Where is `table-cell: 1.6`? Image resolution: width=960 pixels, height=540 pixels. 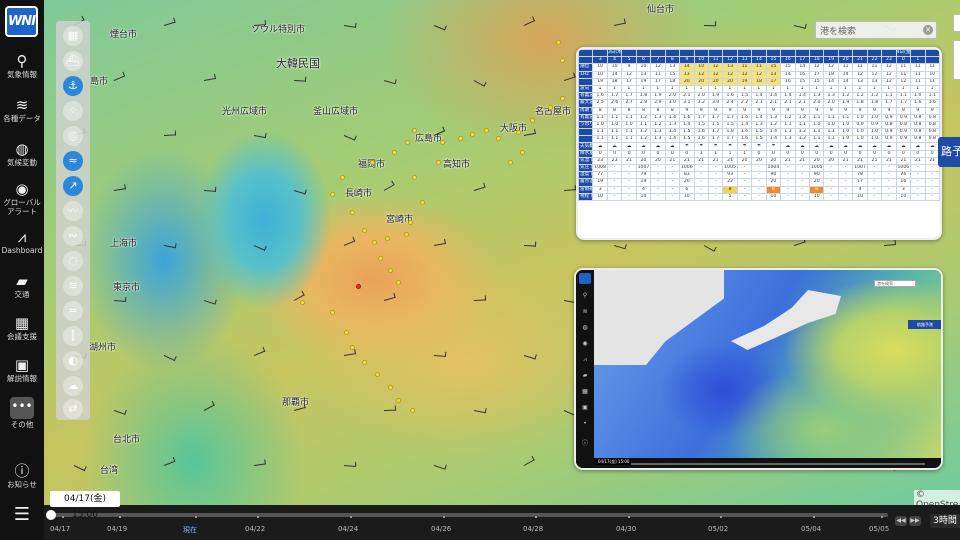
table-cell: 1.6 is located at coordinates (918, 103).